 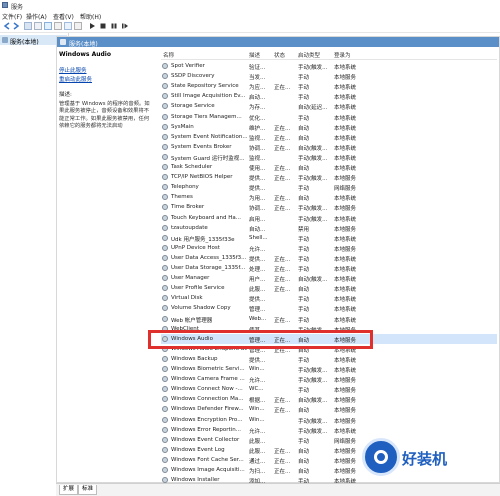 What do you see at coordinates (28, 26) in the screenshot?
I see `show-hide-tree-icon` at bounding box center [28, 26].